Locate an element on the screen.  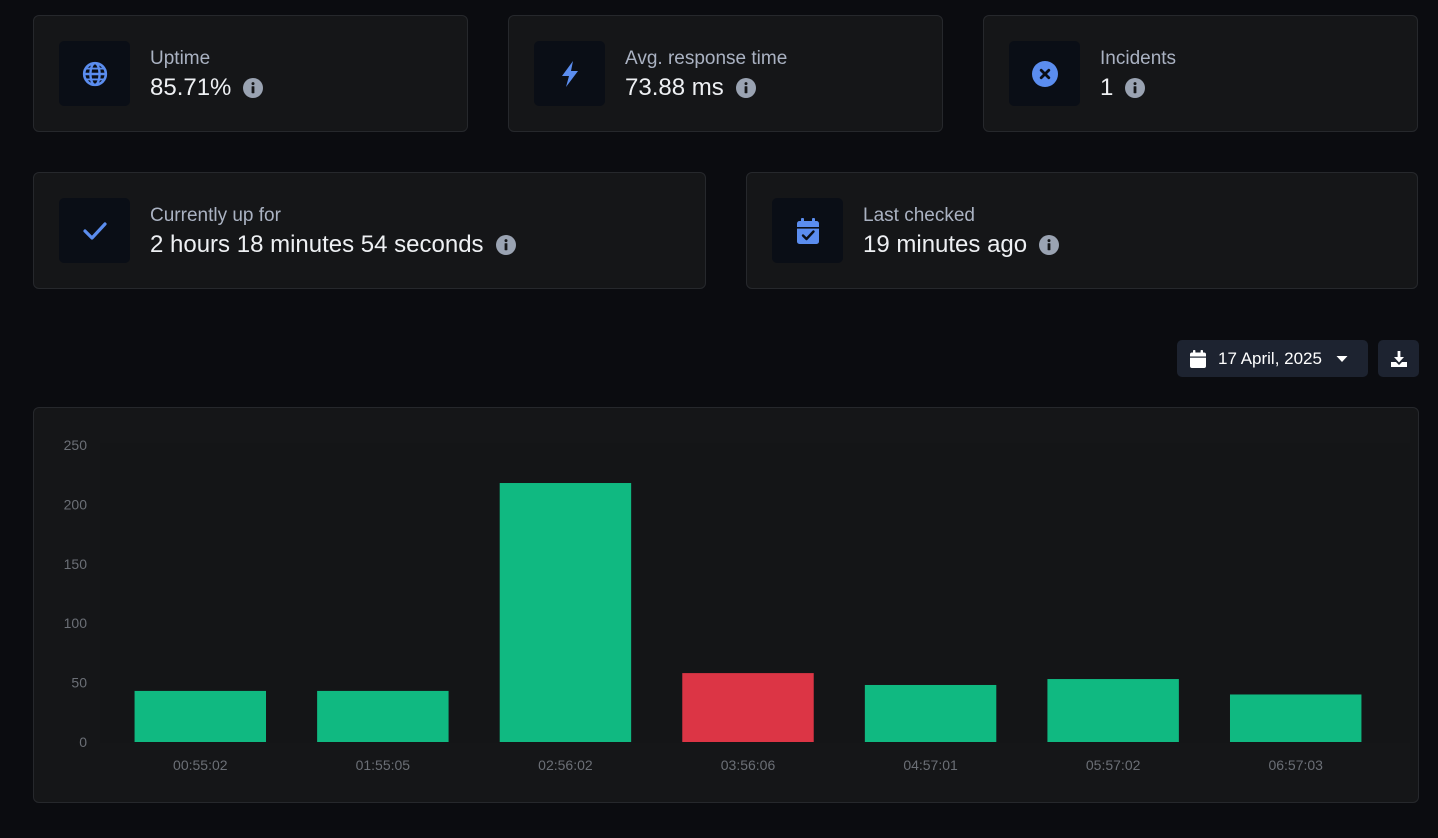
y-tick-label: 50 is located at coordinates (79, 683).